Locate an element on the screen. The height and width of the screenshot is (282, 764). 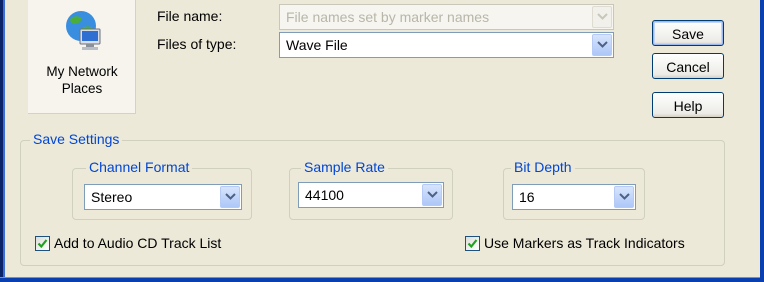
channel-format-dropdown-button is located at coordinates (230, 197).